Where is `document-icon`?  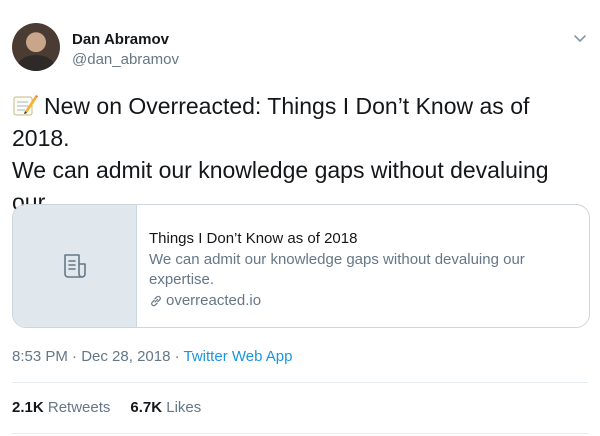 document-icon is located at coordinates (74, 266).